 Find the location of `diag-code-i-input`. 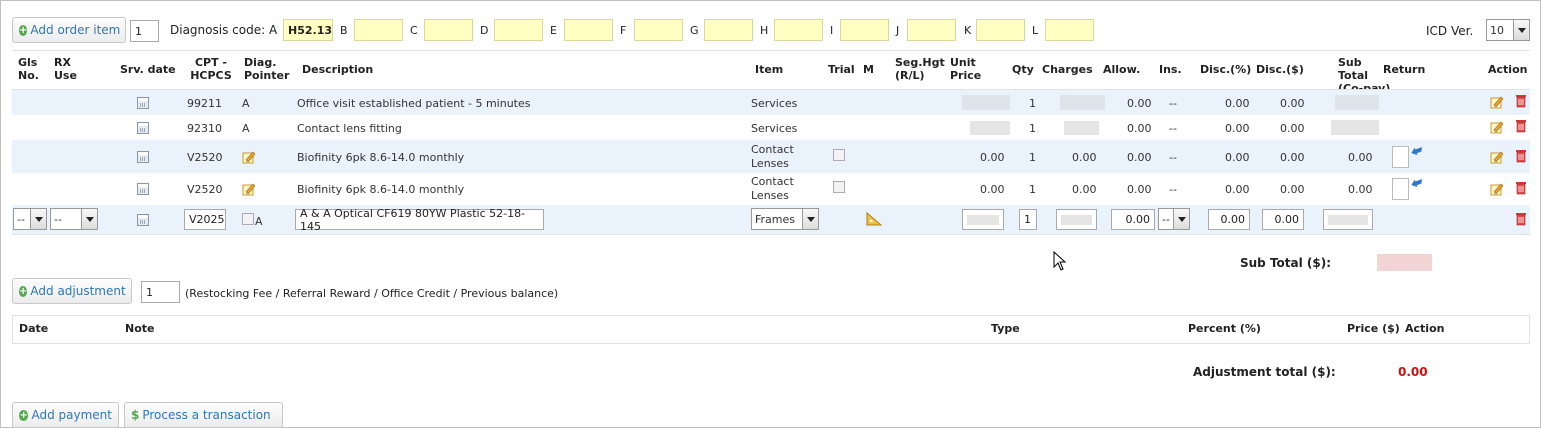

diag-code-i-input is located at coordinates (864, 30).